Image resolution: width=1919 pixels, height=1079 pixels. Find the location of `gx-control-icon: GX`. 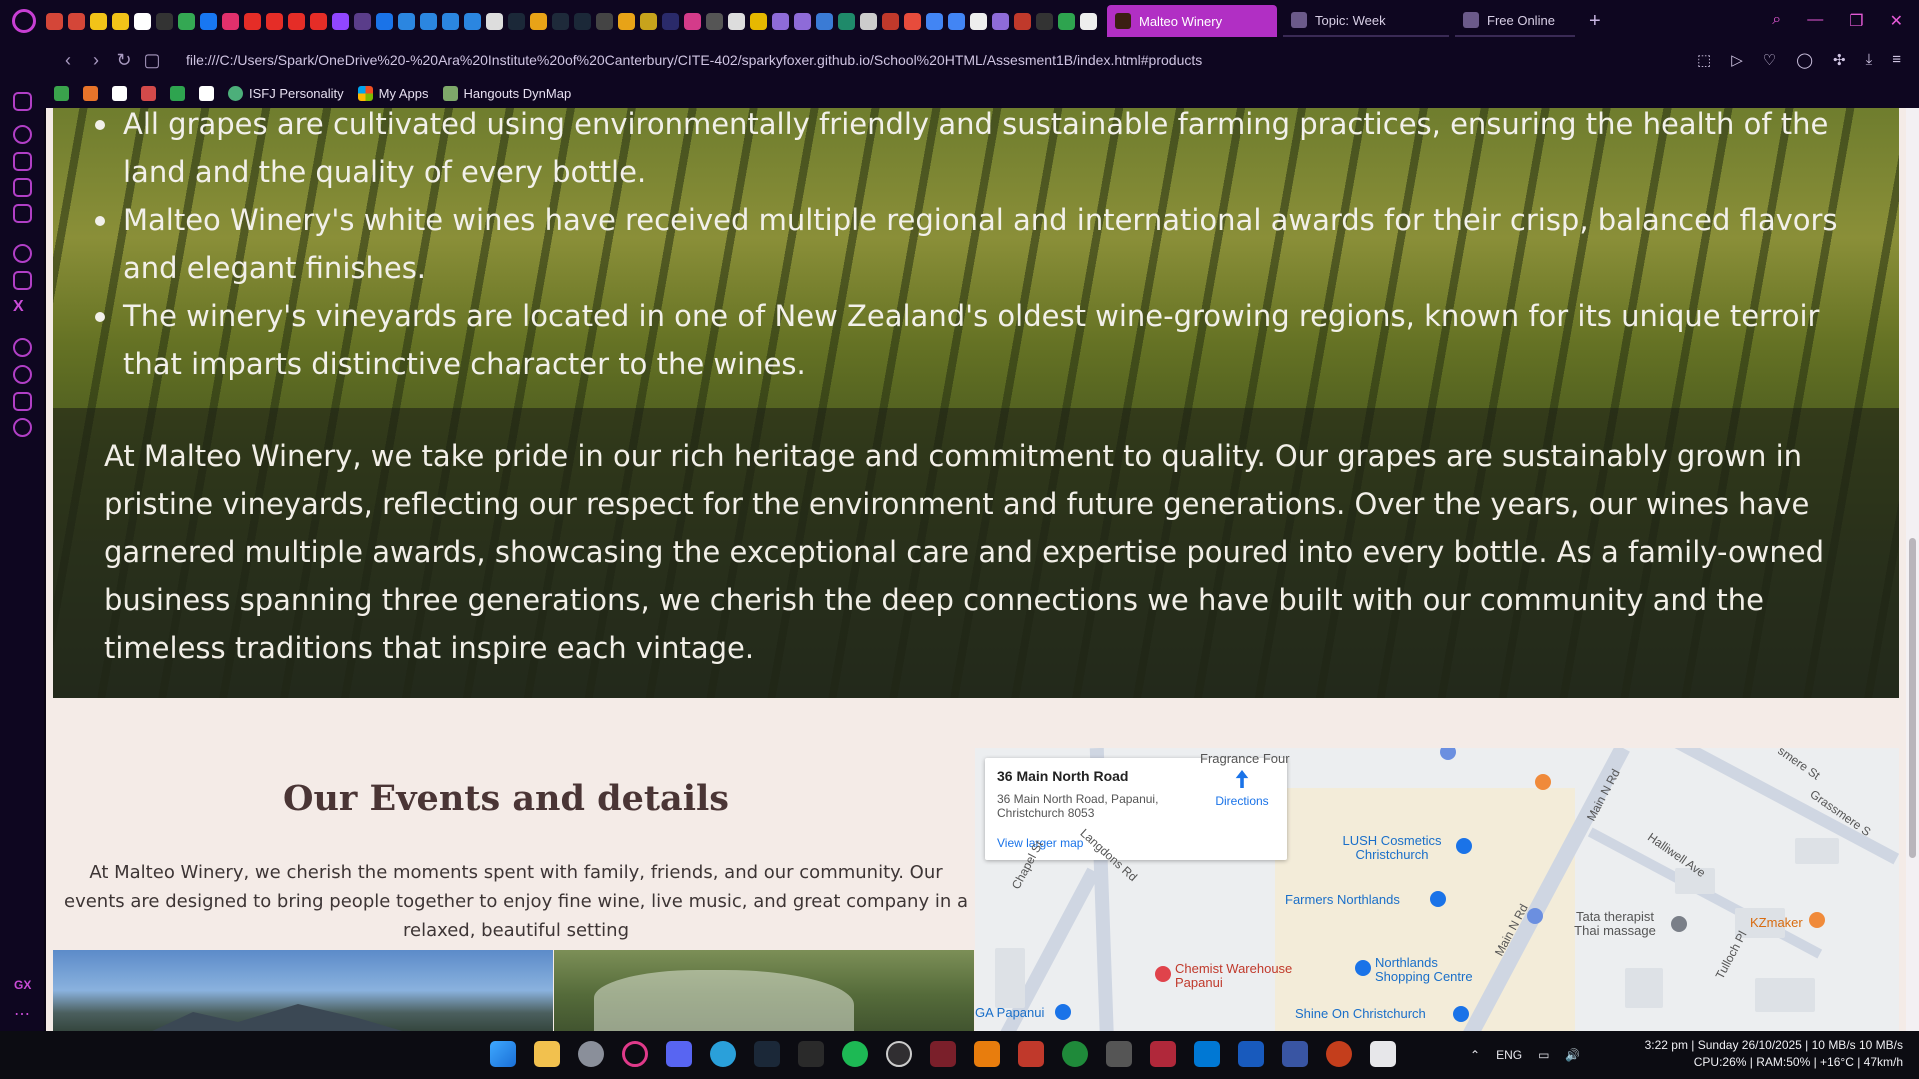

gx-control-icon: GX is located at coordinates (22, 985).